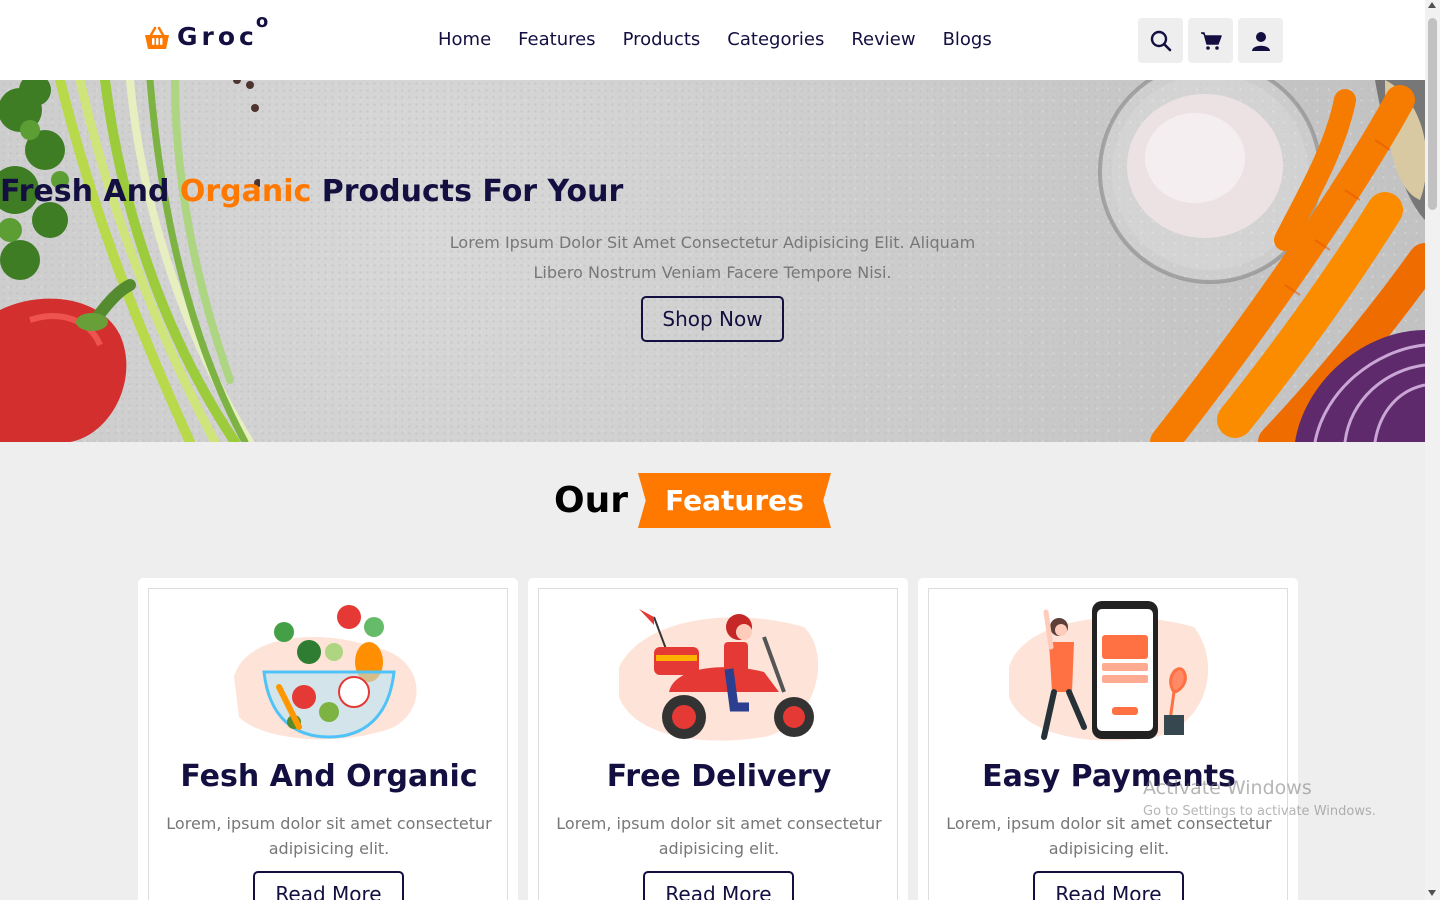 The height and width of the screenshot is (900, 1440). Describe the element at coordinates (157, 38) in the screenshot. I see `basket-icon` at that location.